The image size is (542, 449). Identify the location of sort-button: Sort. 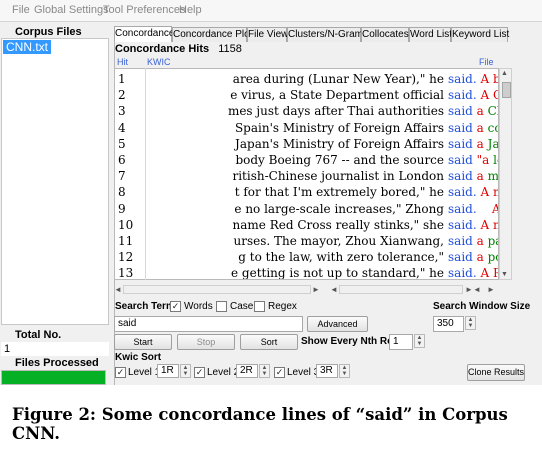
(269, 342).